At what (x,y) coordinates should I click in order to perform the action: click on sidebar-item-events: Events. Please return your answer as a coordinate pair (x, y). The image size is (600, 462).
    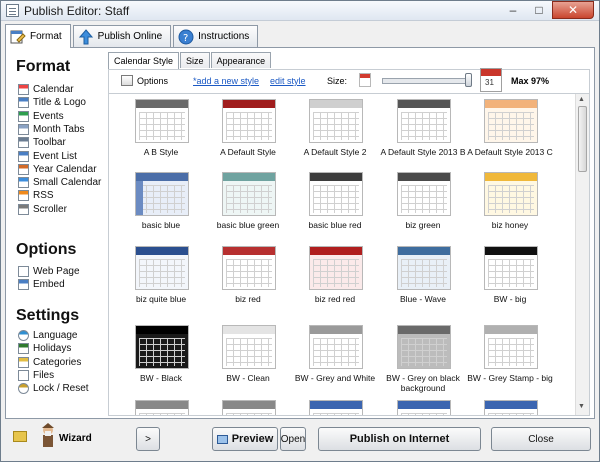
    Looking at the image, I should click on (41, 116).